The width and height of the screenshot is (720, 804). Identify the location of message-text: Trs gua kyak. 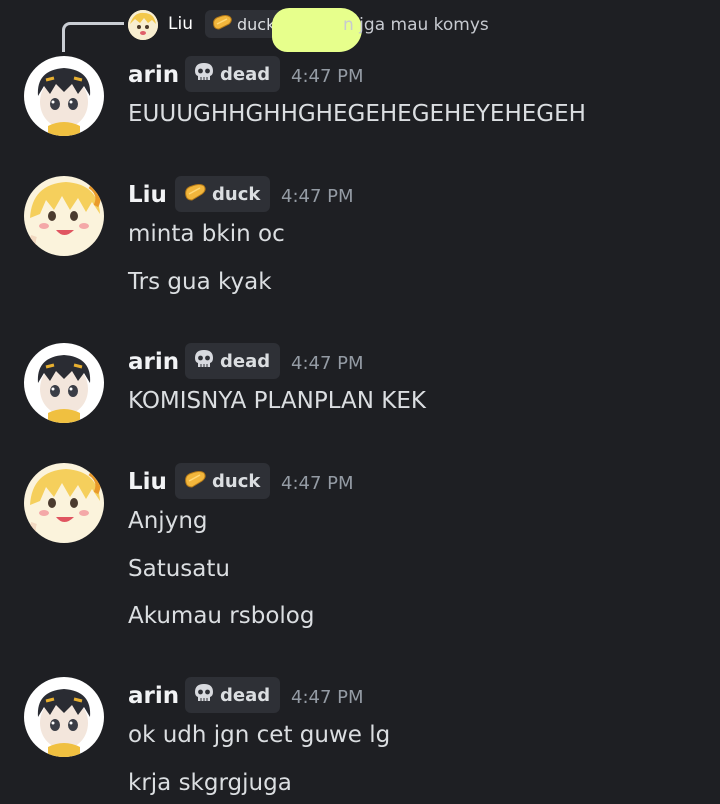
(200, 282).